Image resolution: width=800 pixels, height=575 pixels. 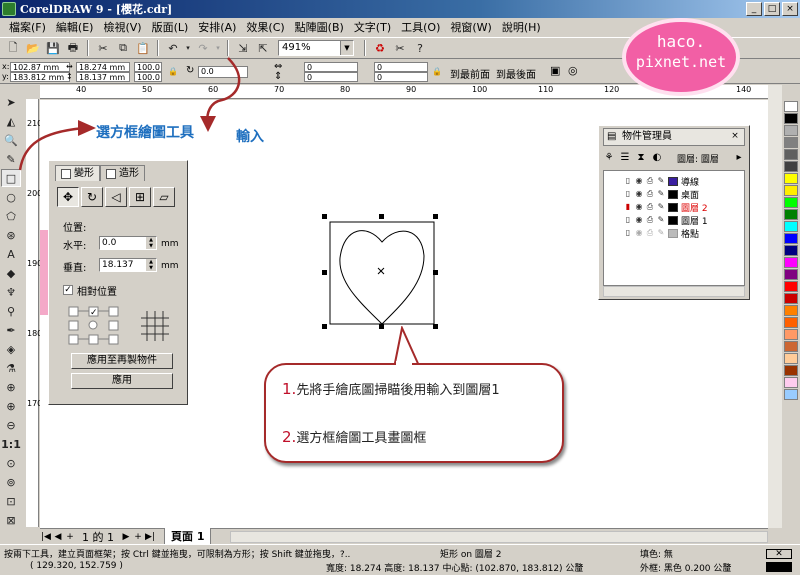 What do you see at coordinates (400, 48) in the screenshot?
I see `snap-icon: ✂` at bounding box center [400, 48].